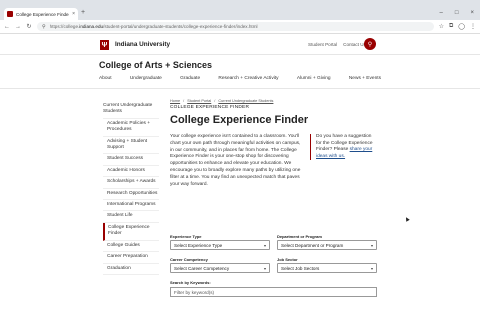 This screenshot has height=310, width=480. I want to click on sidebar-item-research: Research Opportunities, so click(131, 195).